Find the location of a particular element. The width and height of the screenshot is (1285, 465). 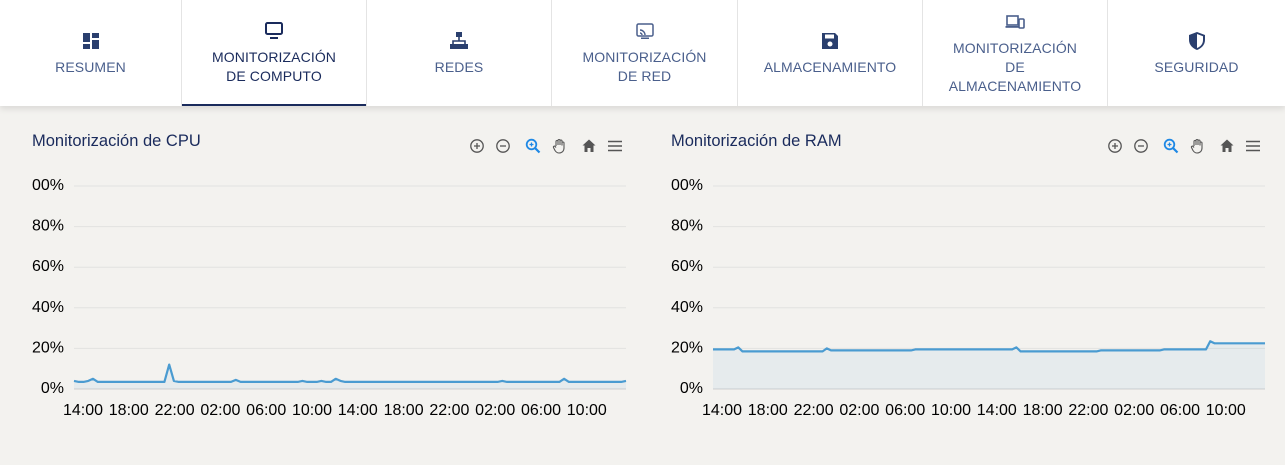

ram-y-tick-label: 80% is located at coordinates (687, 226).